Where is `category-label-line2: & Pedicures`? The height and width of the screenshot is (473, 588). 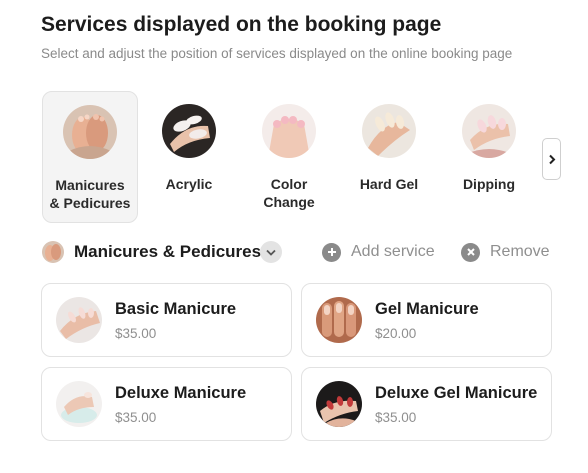 category-label-line2: & Pedicures is located at coordinates (90, 203).